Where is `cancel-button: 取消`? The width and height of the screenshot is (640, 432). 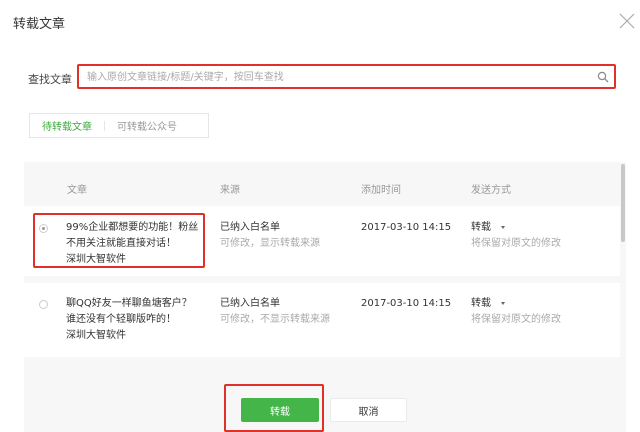
cancel-button: 取消 is located at coordinates (368, 410).